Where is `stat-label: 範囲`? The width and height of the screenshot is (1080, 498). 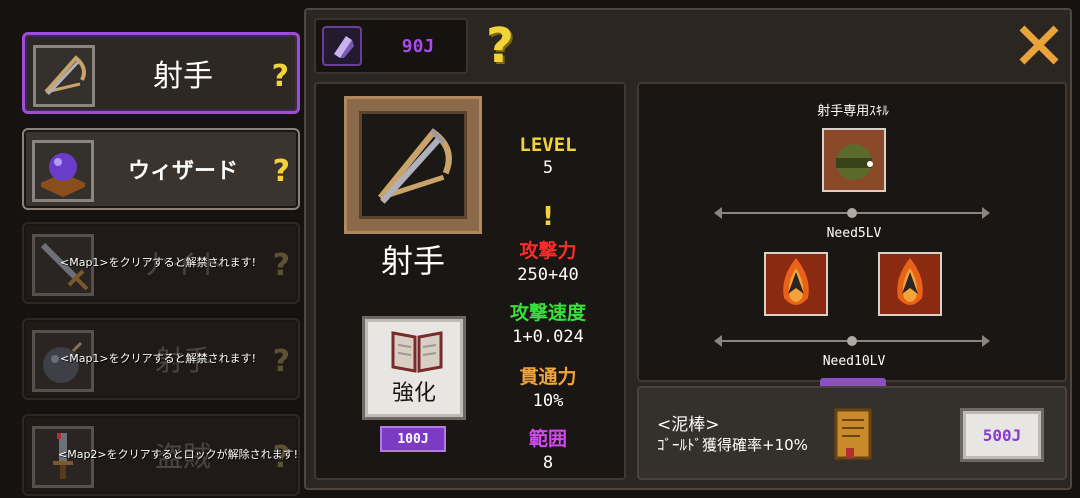 stat-label: 範囲 is located at coordinates (547, 439).